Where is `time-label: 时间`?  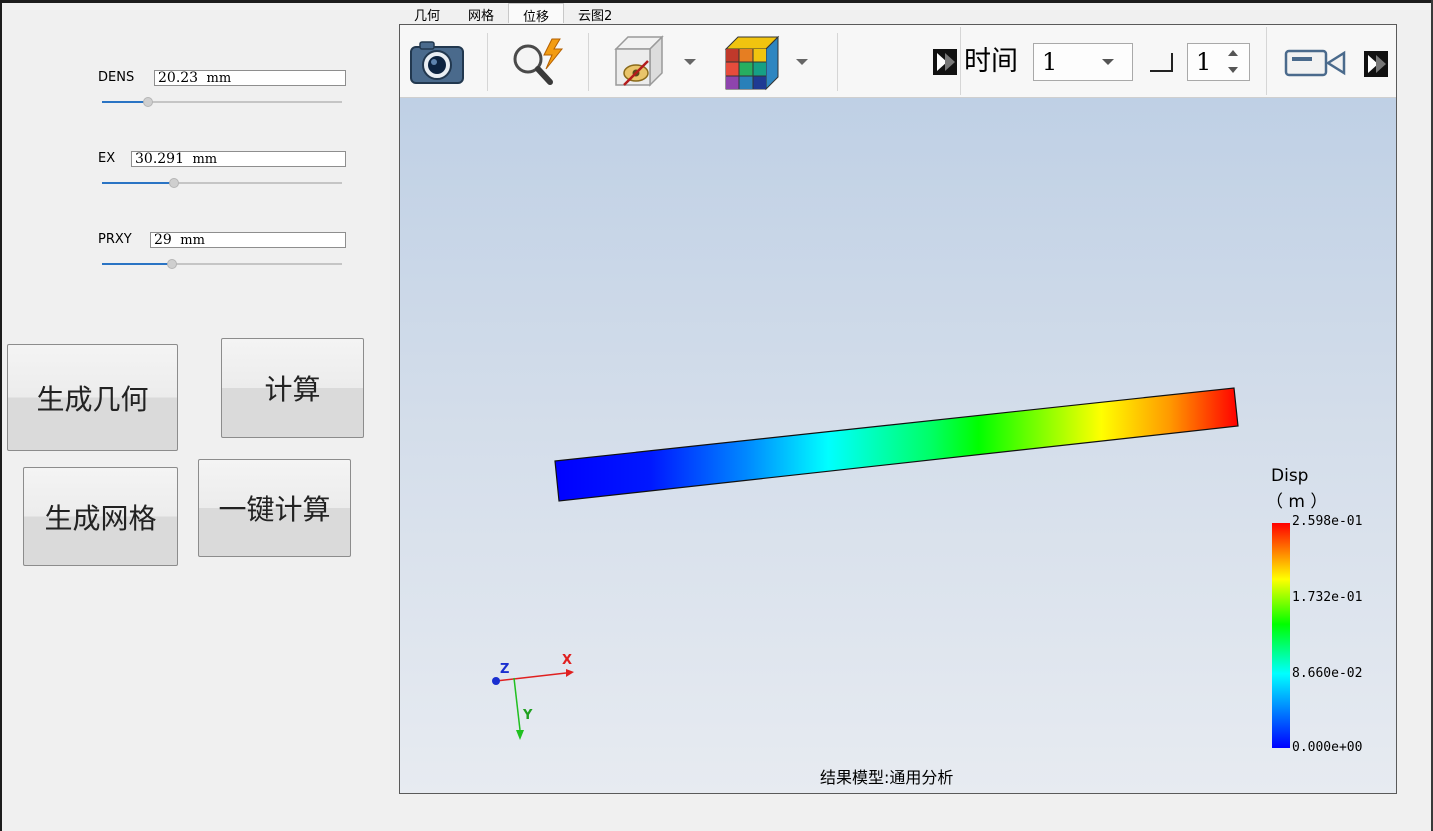
time-label: 时间 is located at coordinates (991, 61).